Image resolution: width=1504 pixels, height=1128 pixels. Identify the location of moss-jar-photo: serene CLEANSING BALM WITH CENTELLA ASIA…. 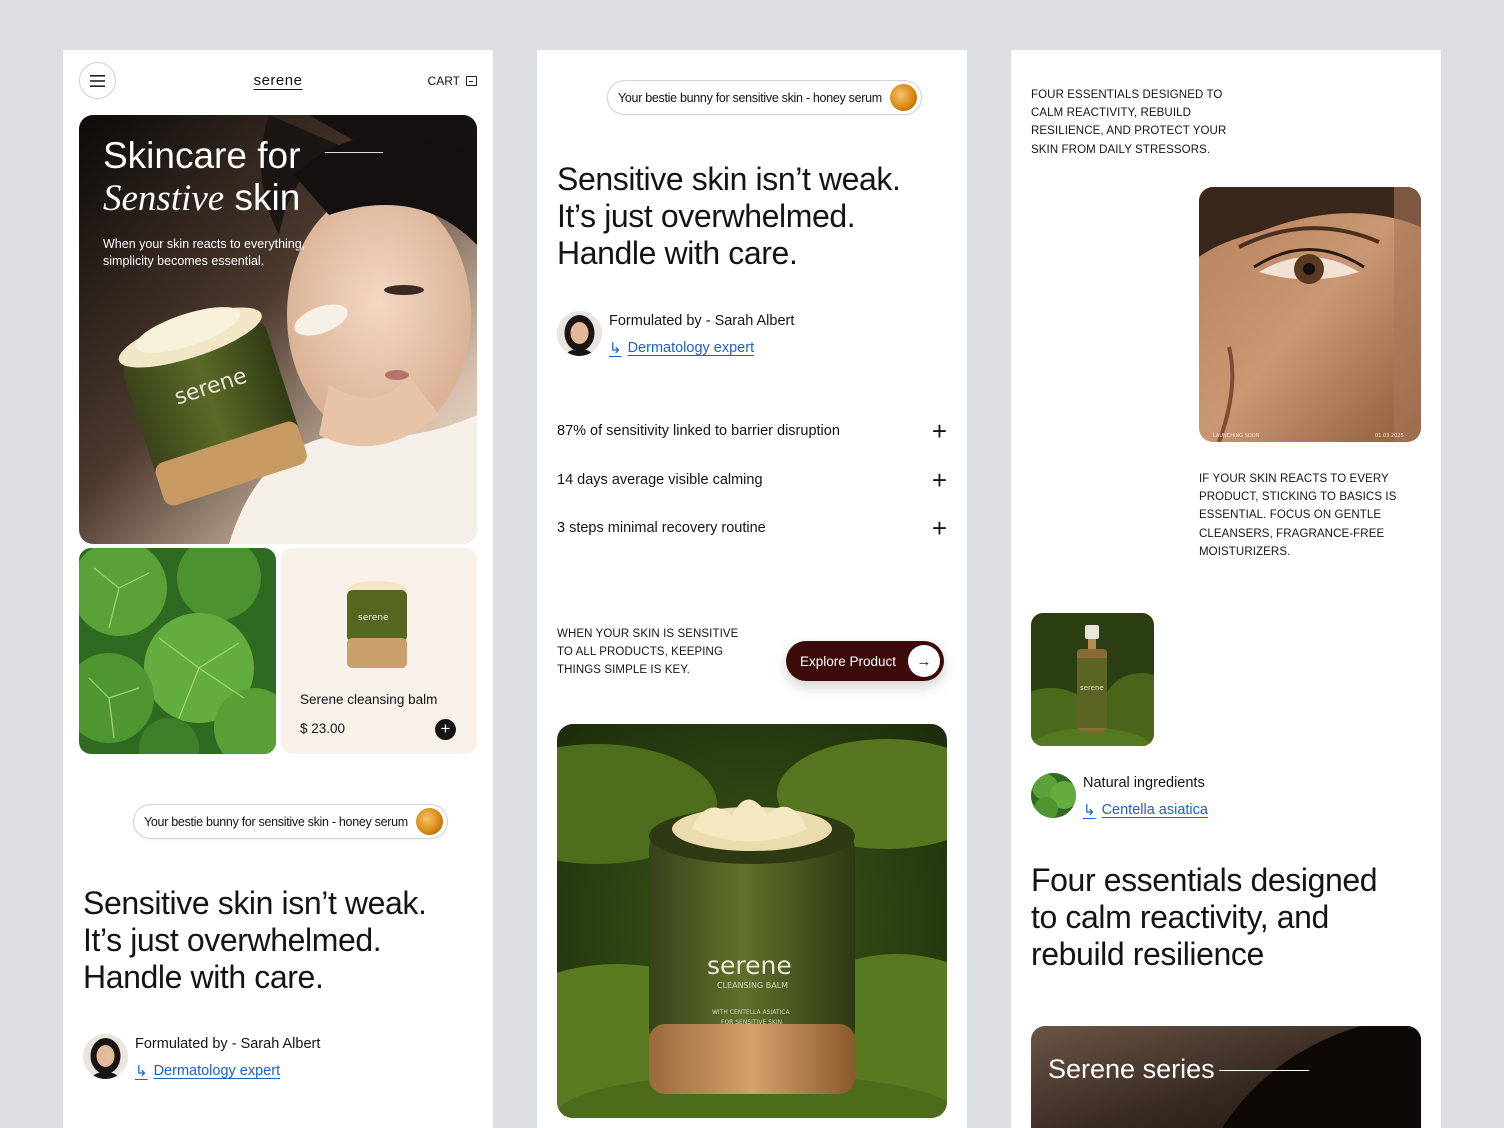
(752, 921).